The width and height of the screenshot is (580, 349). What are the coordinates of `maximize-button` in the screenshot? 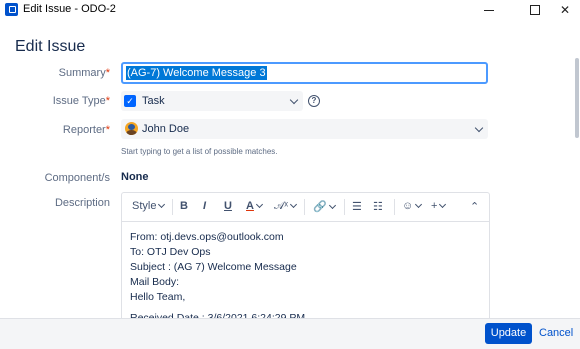 It's located at (535, 10).